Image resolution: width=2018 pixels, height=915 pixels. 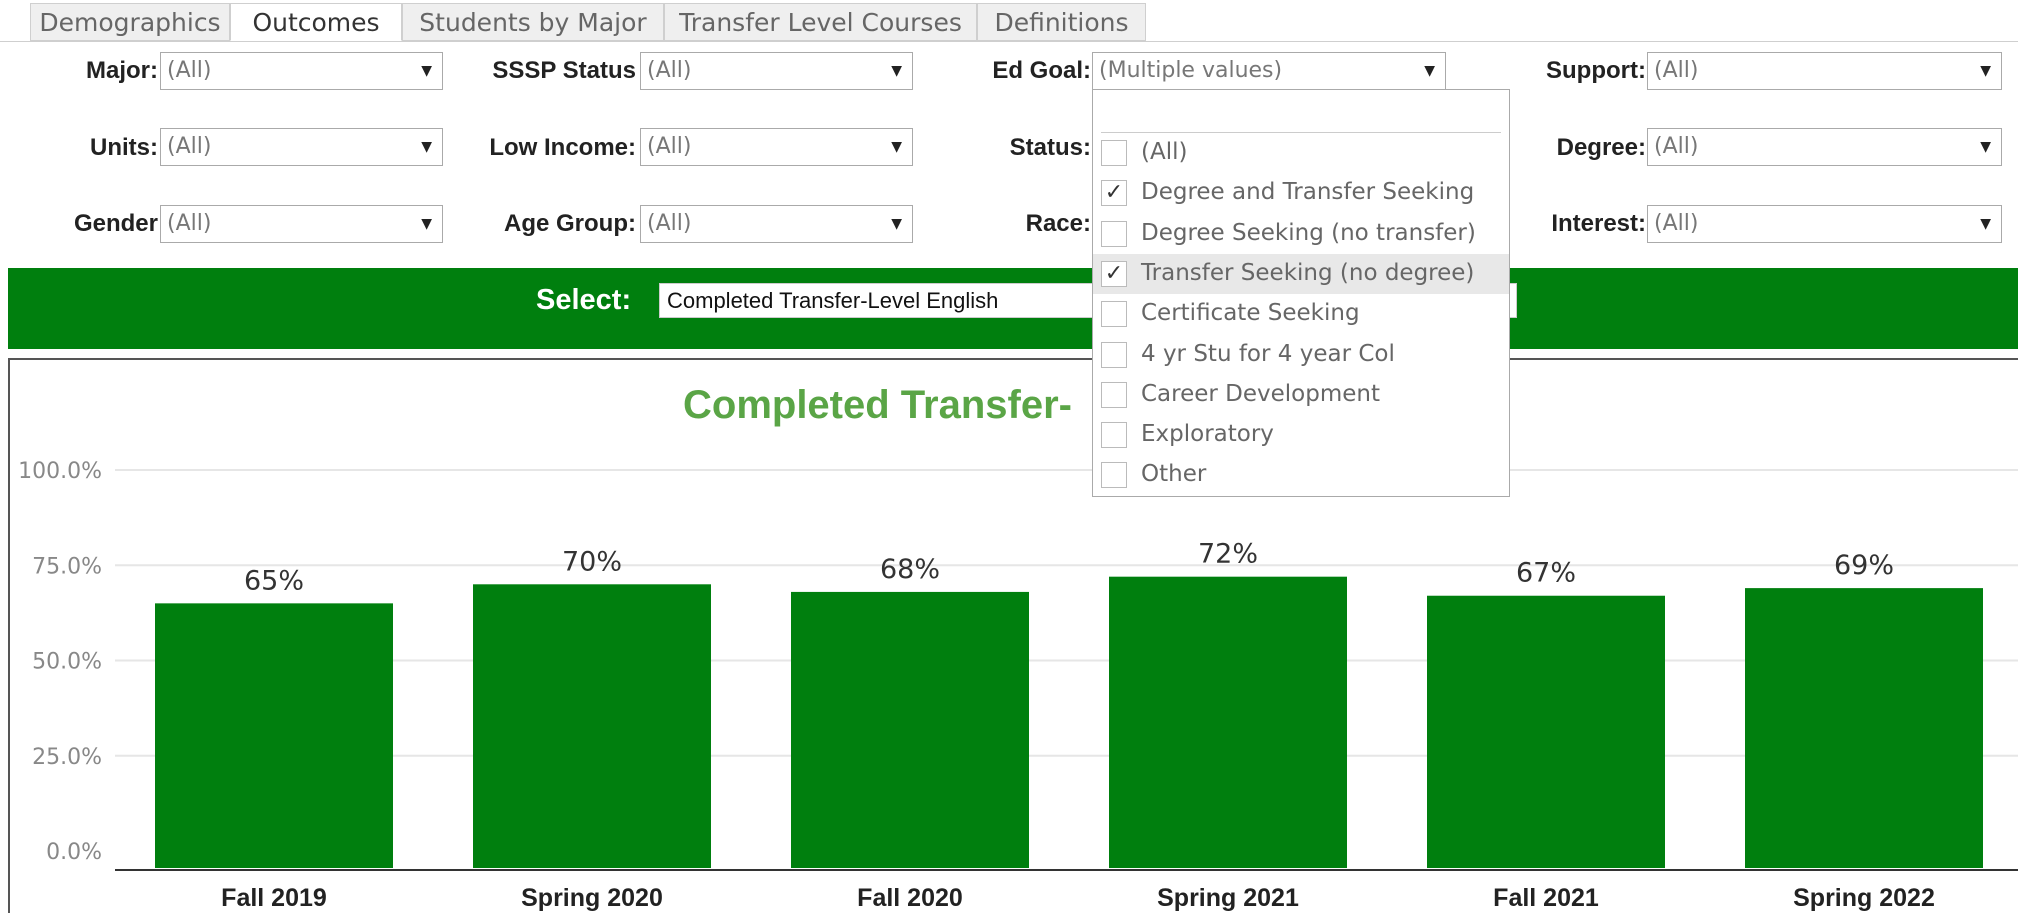 What do you see at coordinates (1864, 565) in the screenshot?
I see `data-label: 69%` at bounding box center [1864, 565].